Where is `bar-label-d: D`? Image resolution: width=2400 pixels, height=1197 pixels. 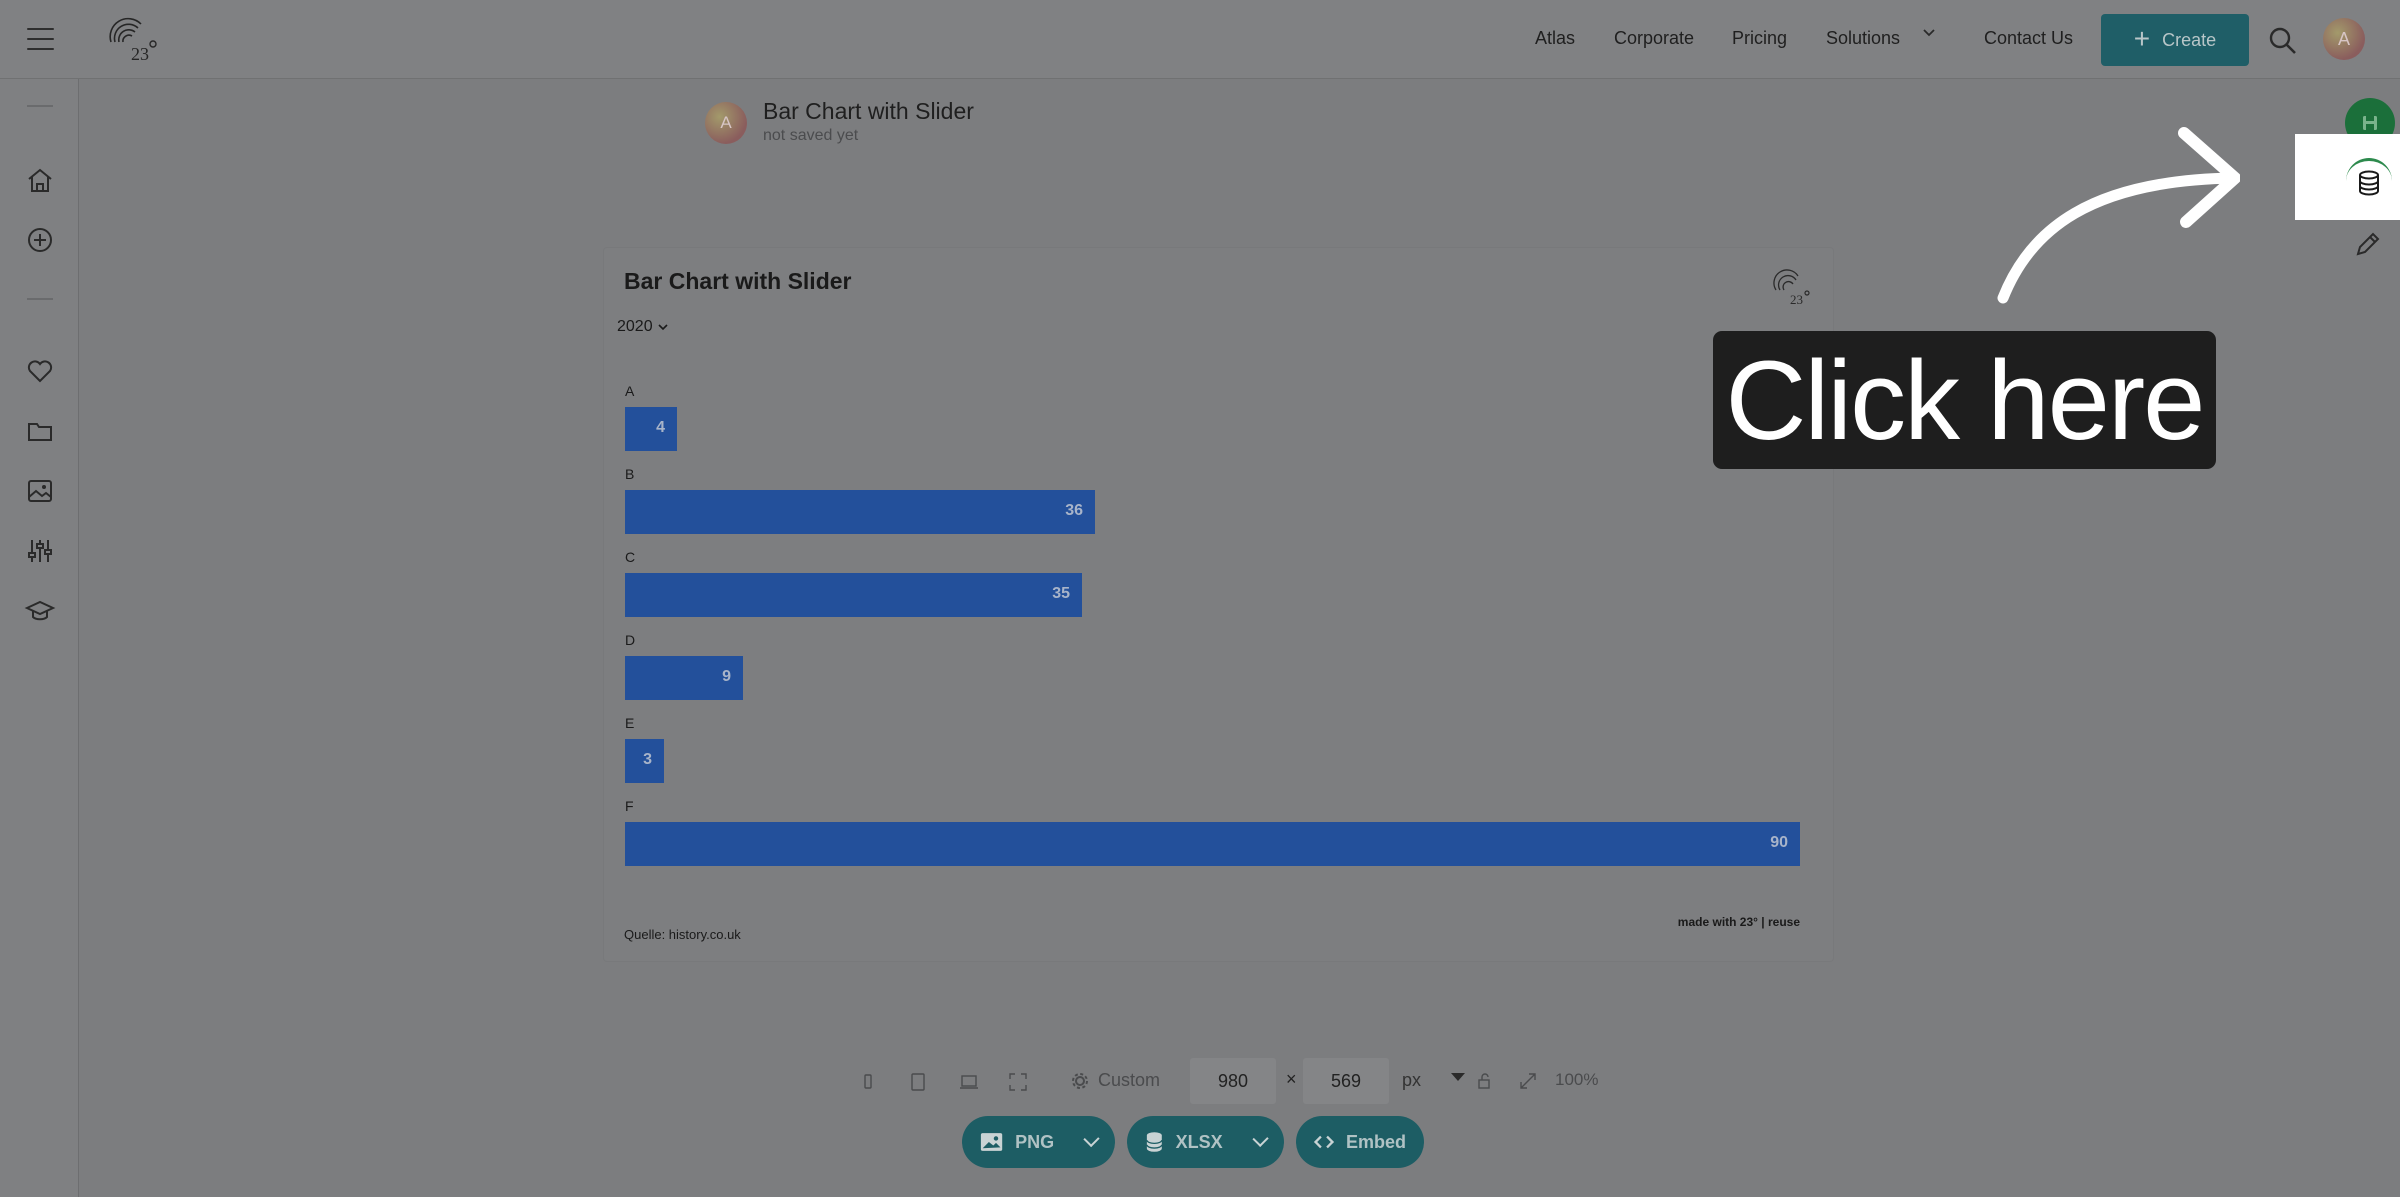
bar-label-d: D is located at coordinates (630, 640).